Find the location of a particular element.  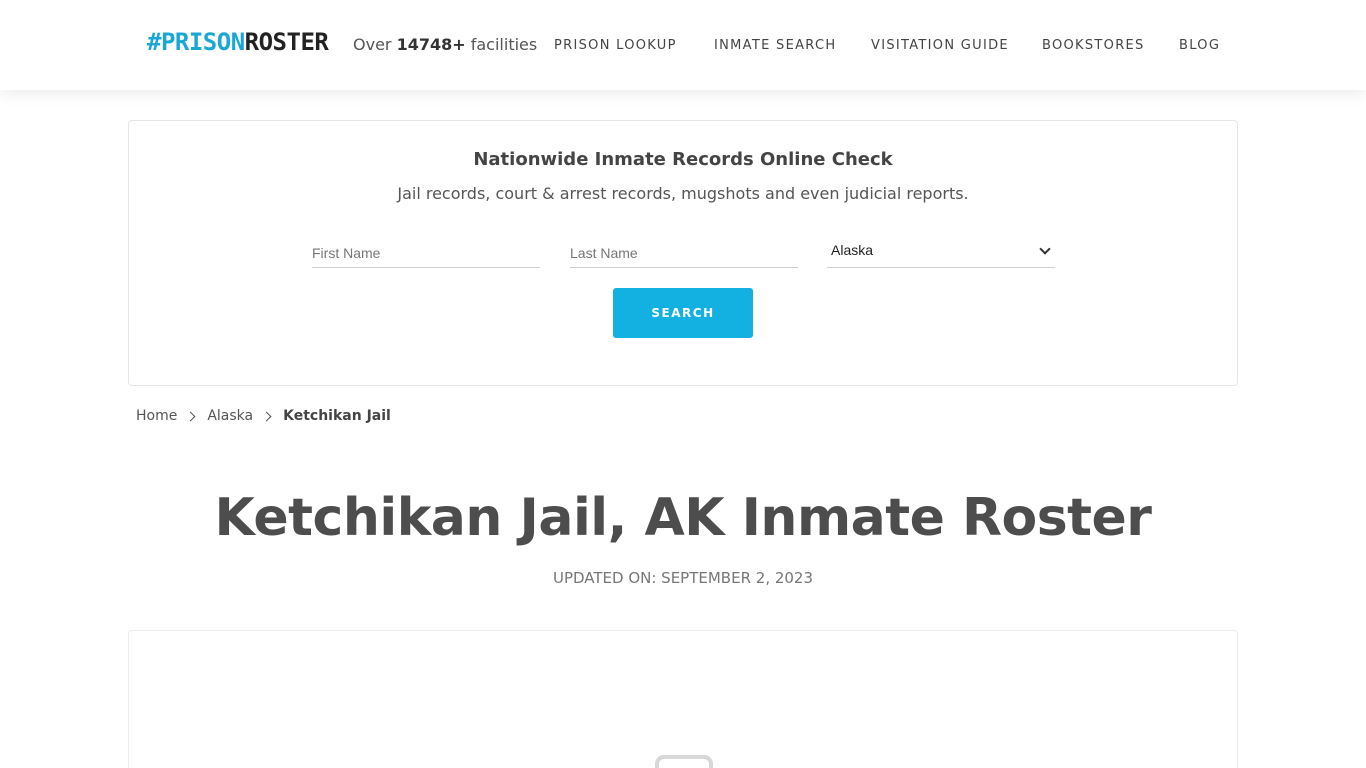

logo-hash: # is located at coordinates (154, 42).